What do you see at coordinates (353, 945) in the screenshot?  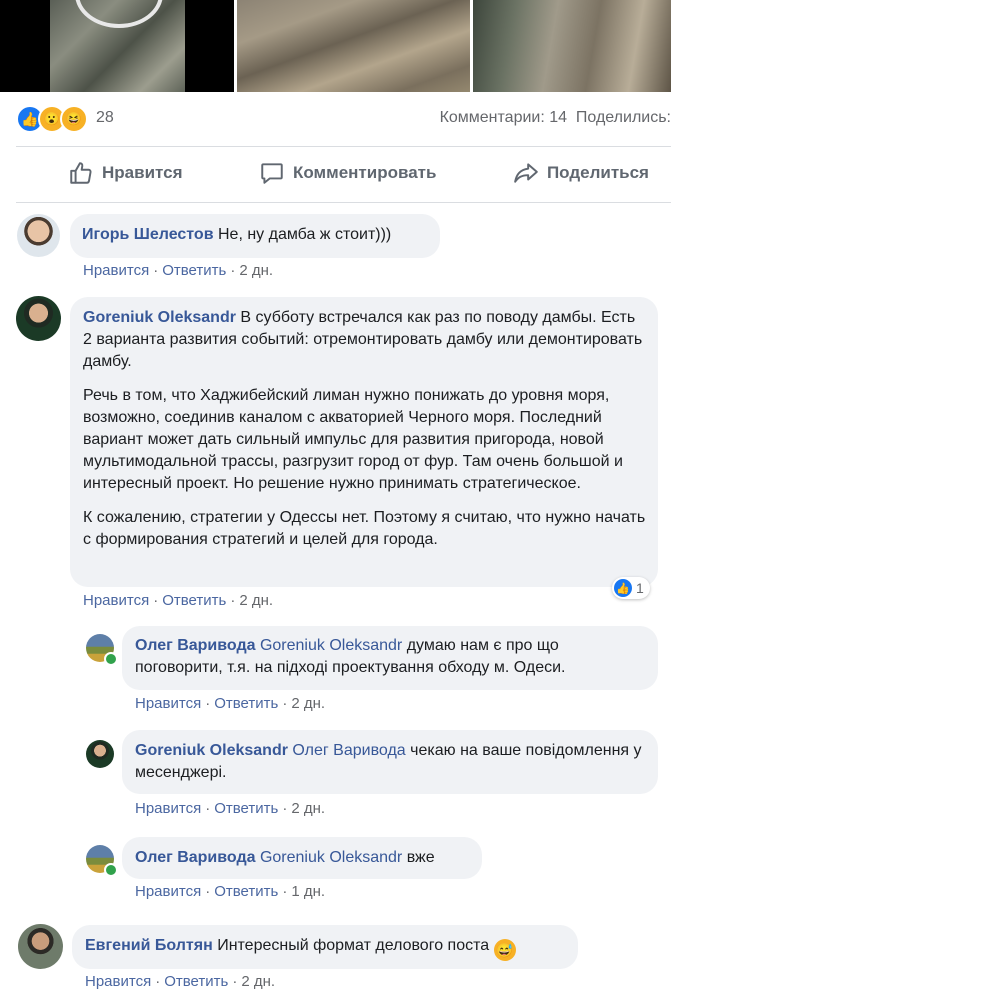 I see `comment-text: Интересный формат делового поста` at bounding box center [353, 945].